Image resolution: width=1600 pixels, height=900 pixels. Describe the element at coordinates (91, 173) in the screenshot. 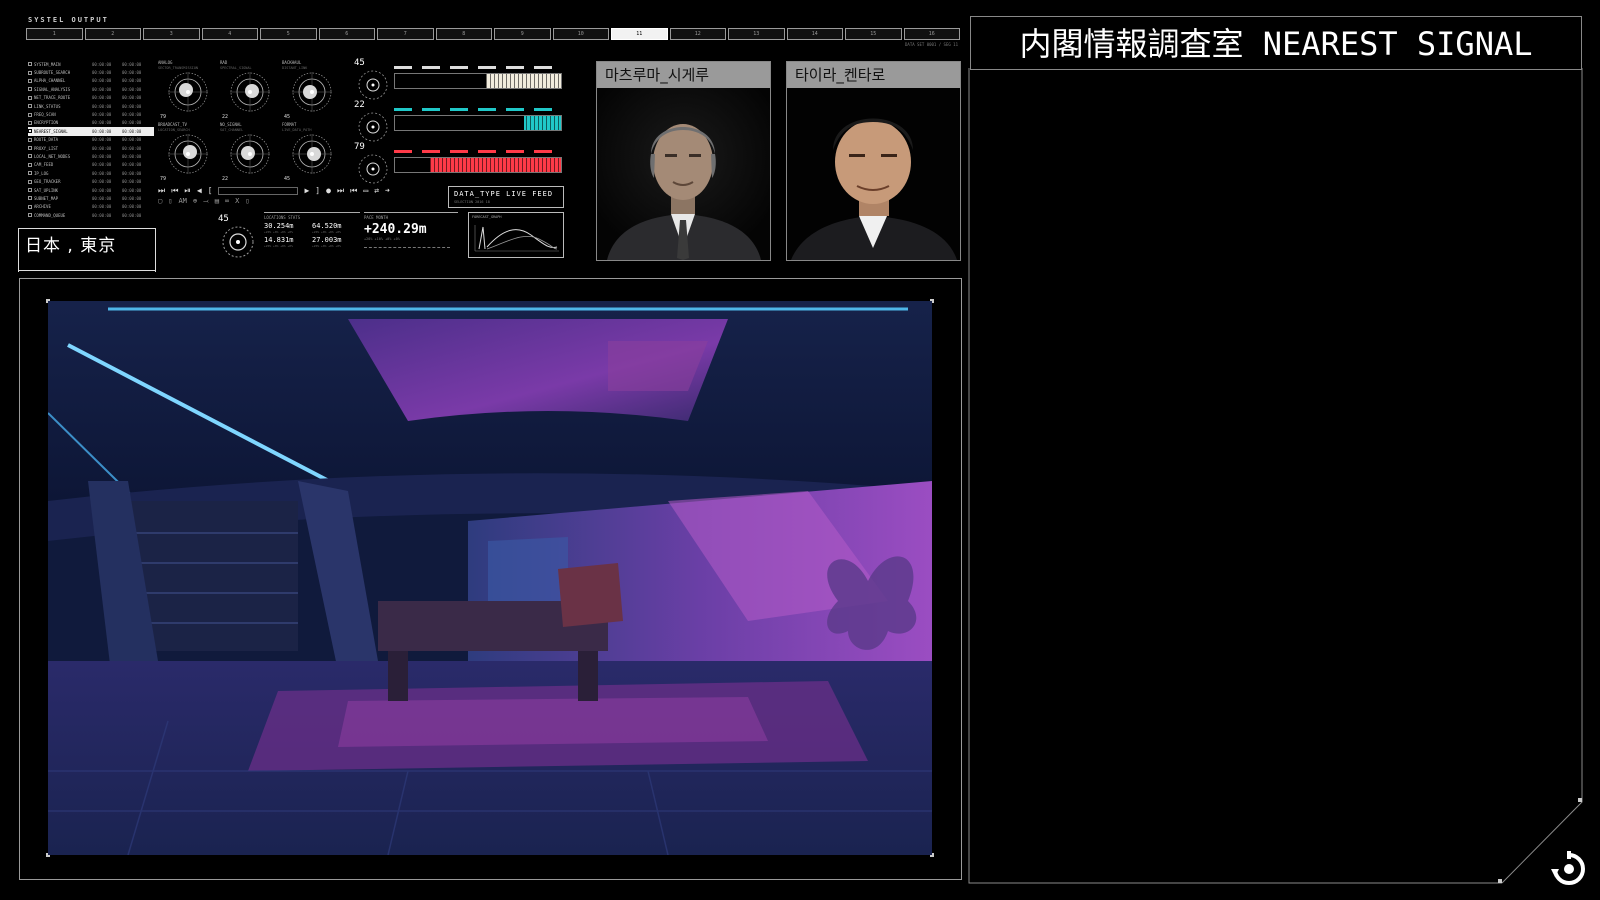

I see `file-row: IP_LOG 00:00:00 00:00:00` at that location.